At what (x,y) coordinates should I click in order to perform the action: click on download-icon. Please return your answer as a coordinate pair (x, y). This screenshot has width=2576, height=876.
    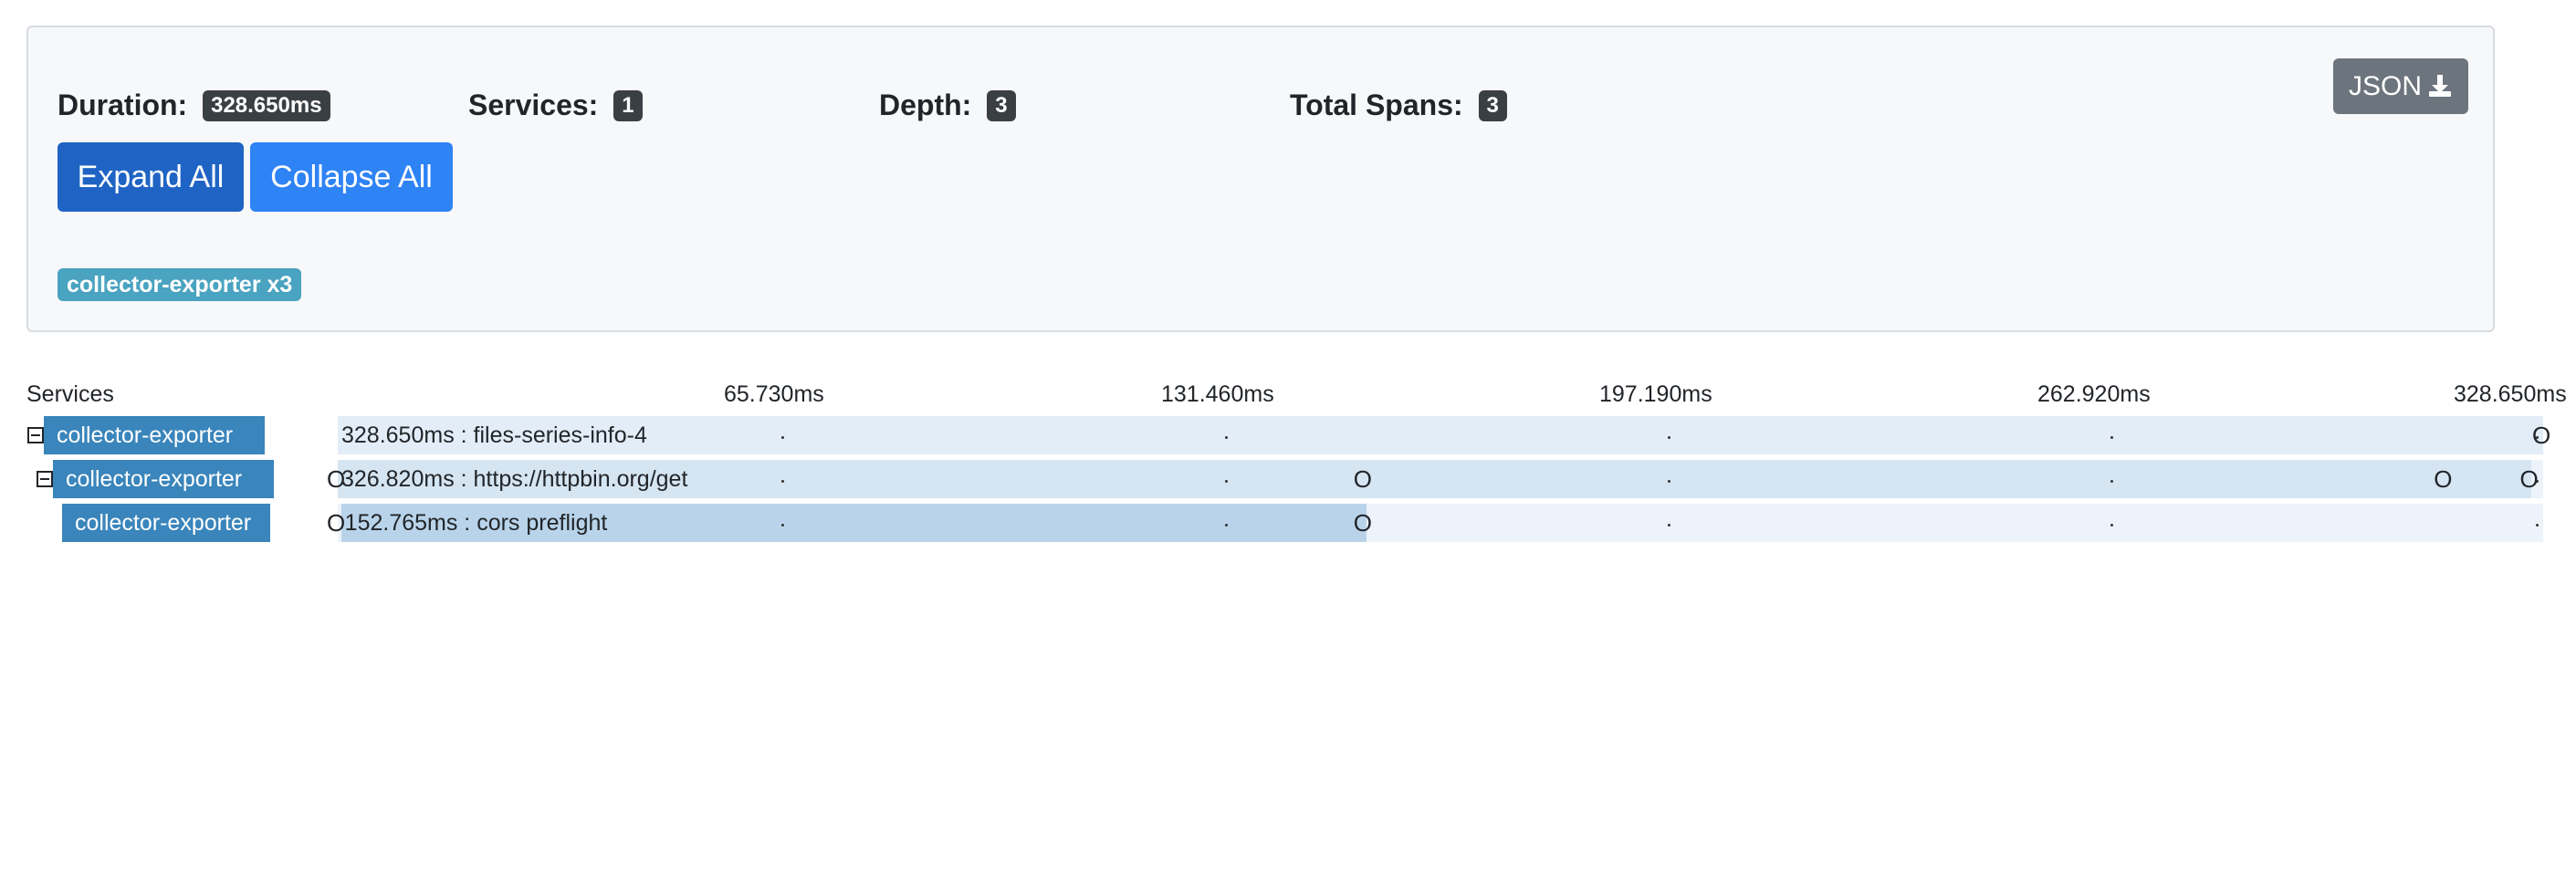
    Looking at the image, I should click on (2440, 86).